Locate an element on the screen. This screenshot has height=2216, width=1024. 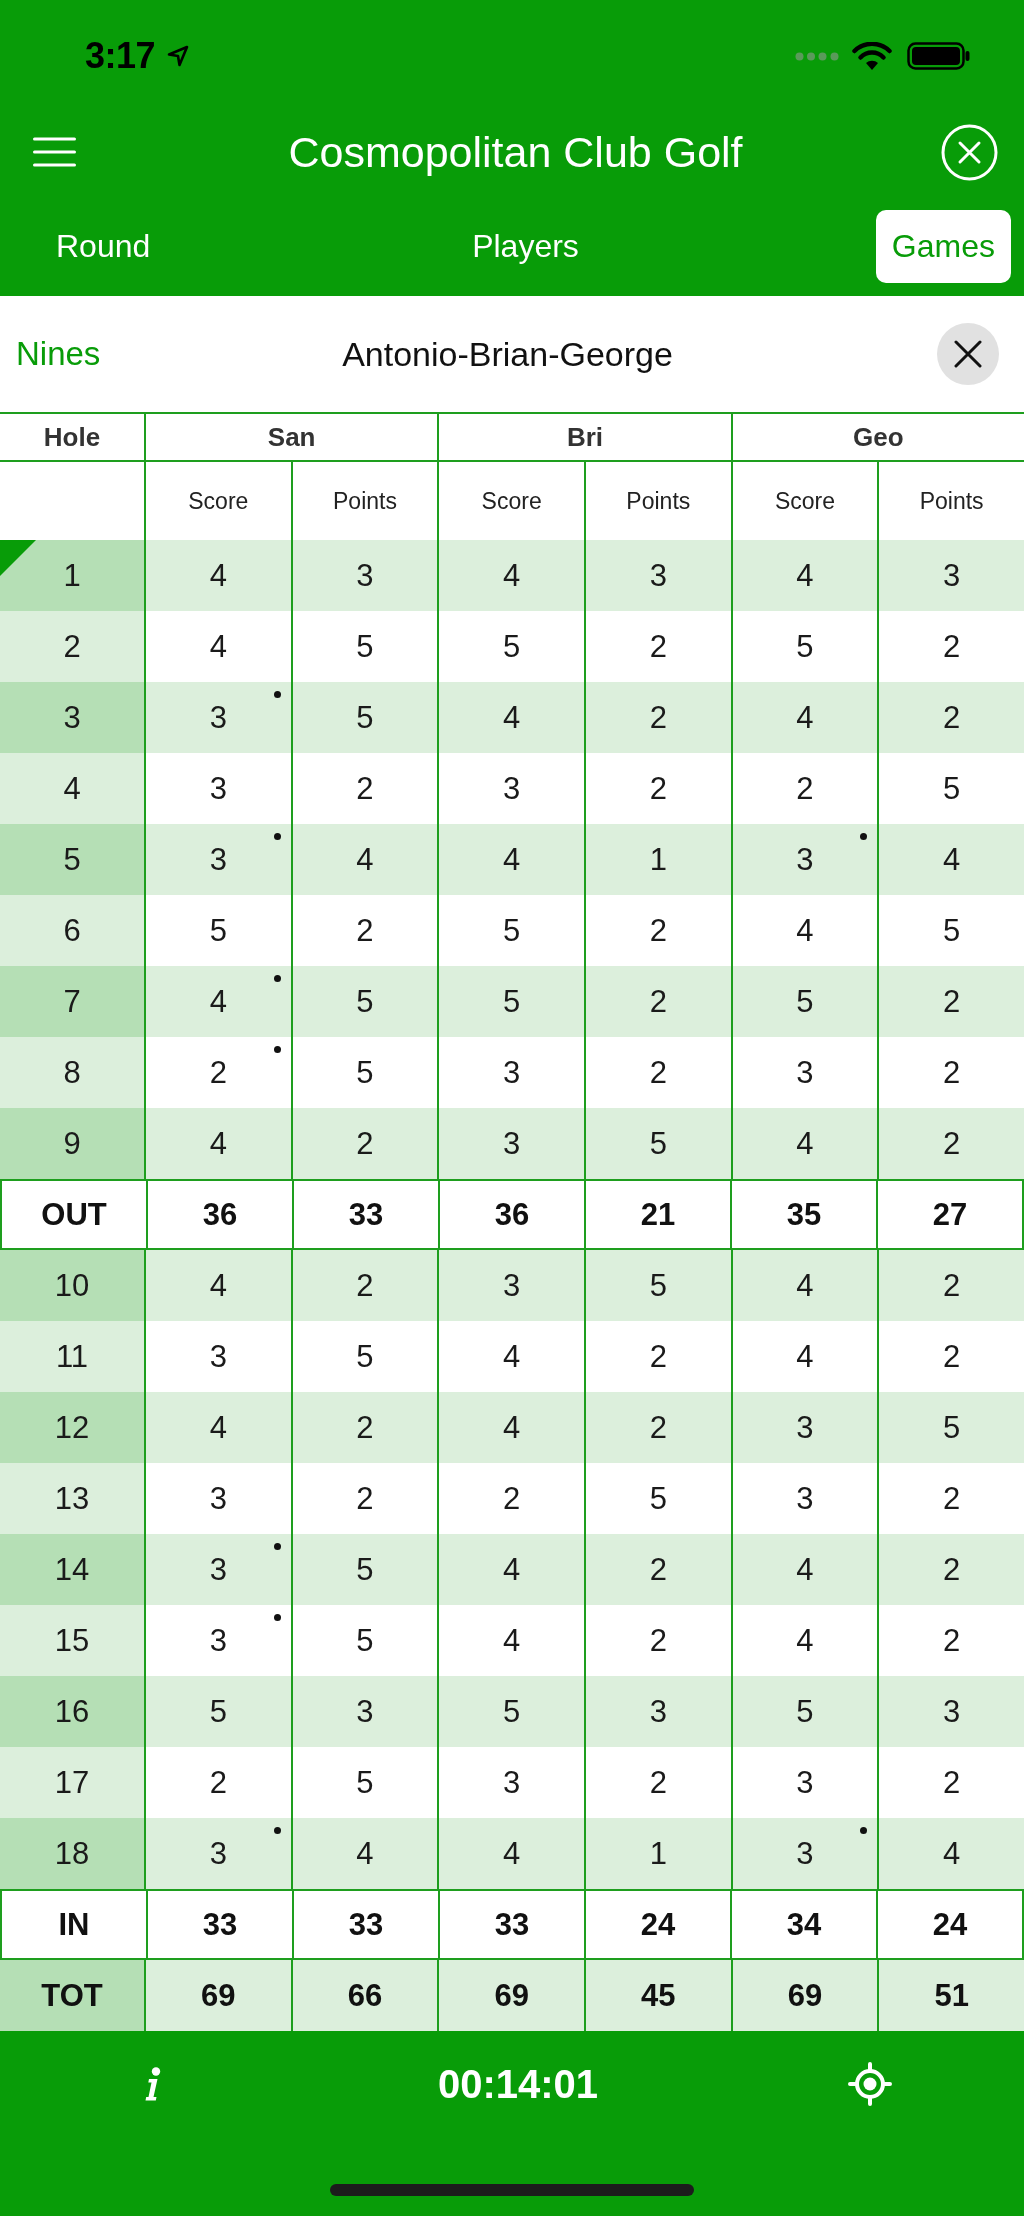
status-time: 3:17 is located at coordinates (120, 56).